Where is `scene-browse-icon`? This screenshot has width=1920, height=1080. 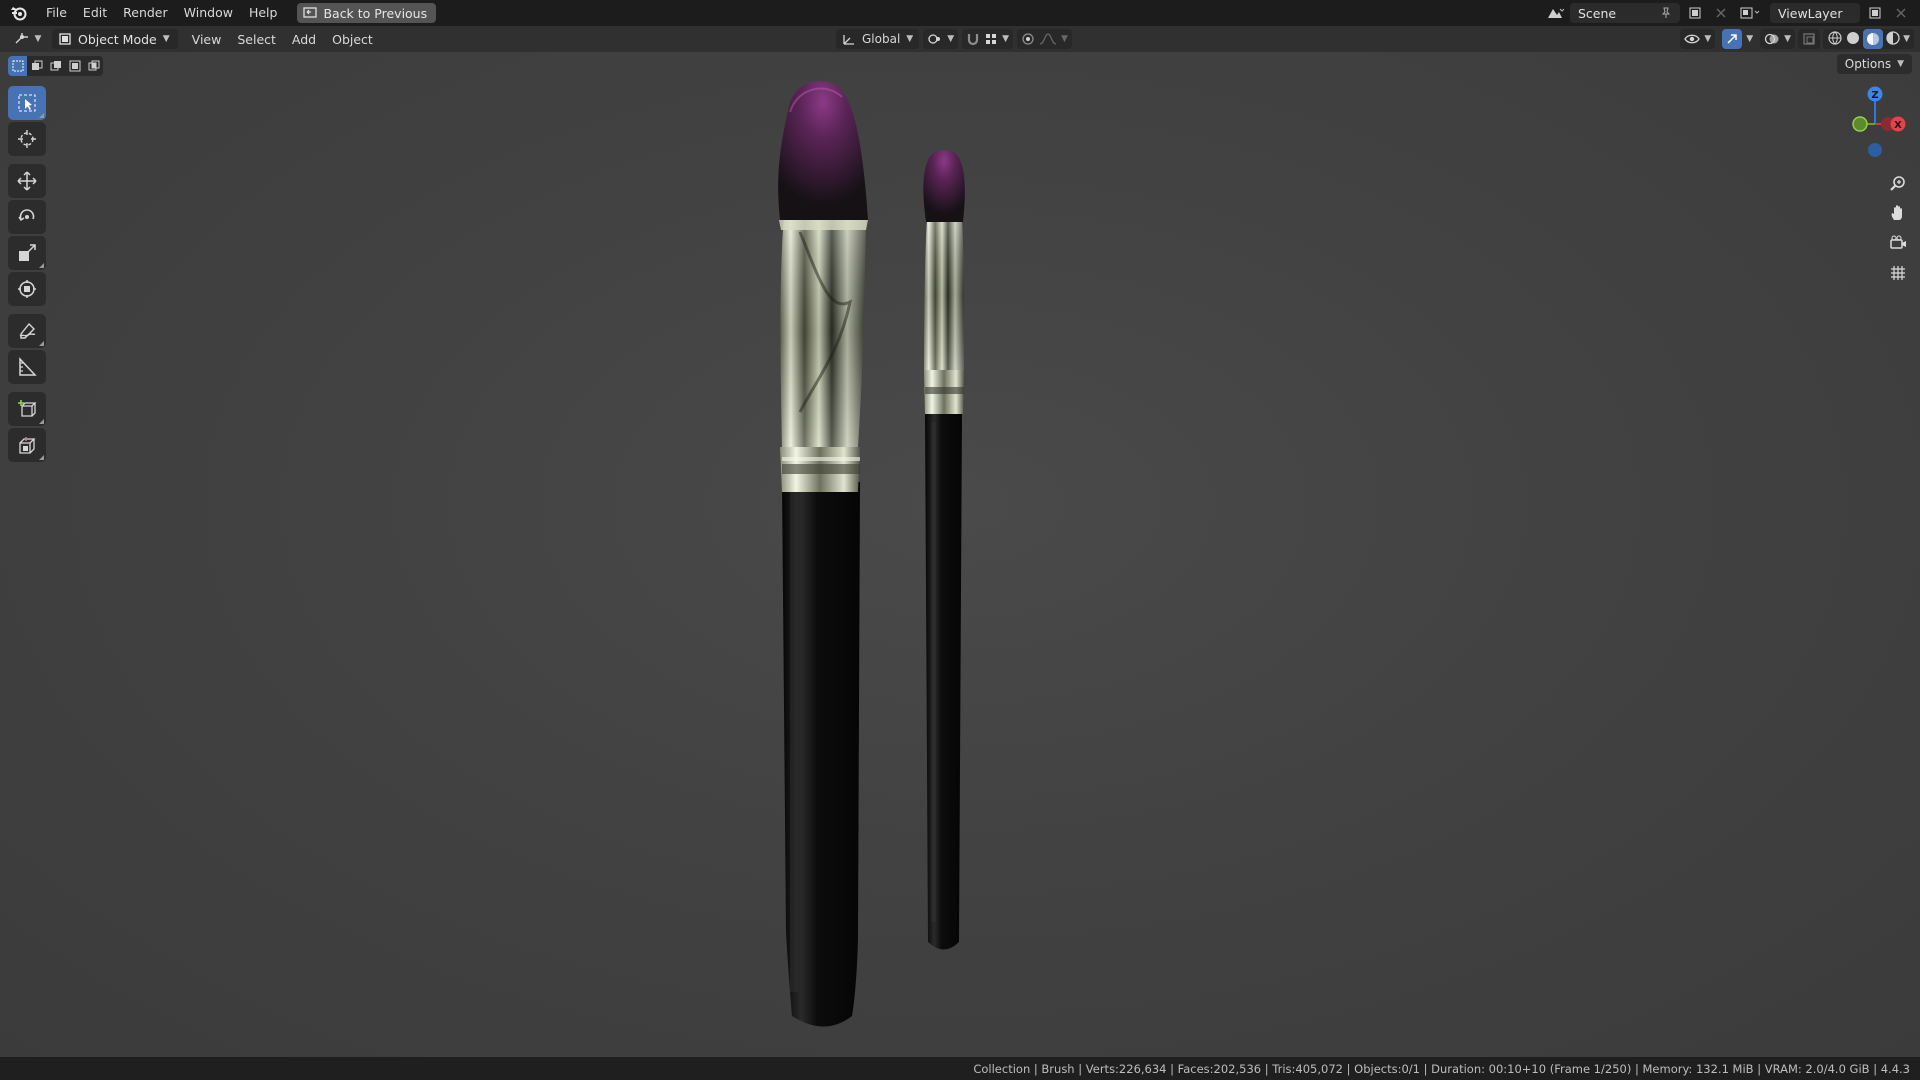 scene-browse-icon is located at coordinates (1555, 13).